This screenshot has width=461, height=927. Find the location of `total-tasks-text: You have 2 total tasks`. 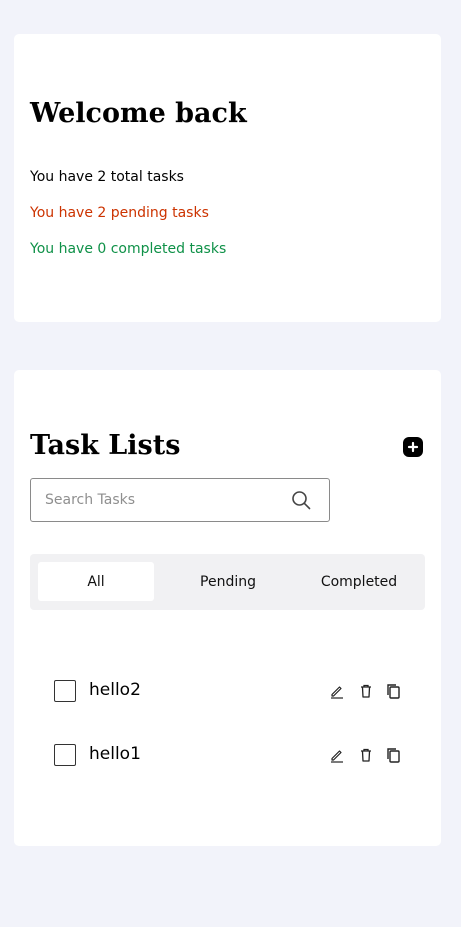

total-tasks-text: You have 2 total tasks is located at coordinates (107, 177).